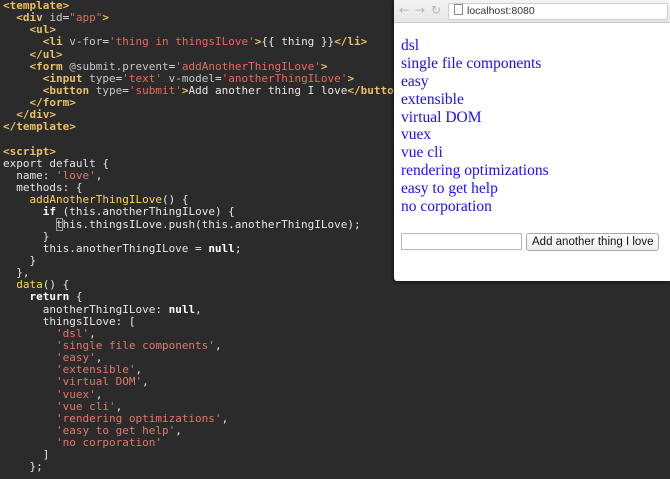 The image size is (670, 479). I want to click on list-item: rendering optimizations, so click(475, 171).